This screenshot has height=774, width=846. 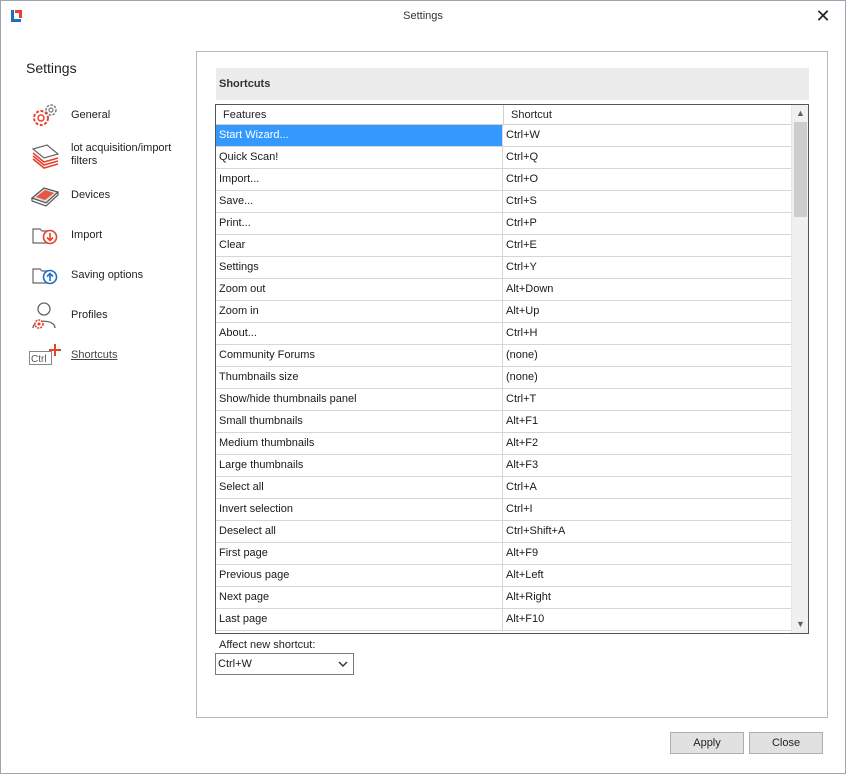 I want to click on table-row: Settings Ctrl+Y, so click(x=503, y=268).